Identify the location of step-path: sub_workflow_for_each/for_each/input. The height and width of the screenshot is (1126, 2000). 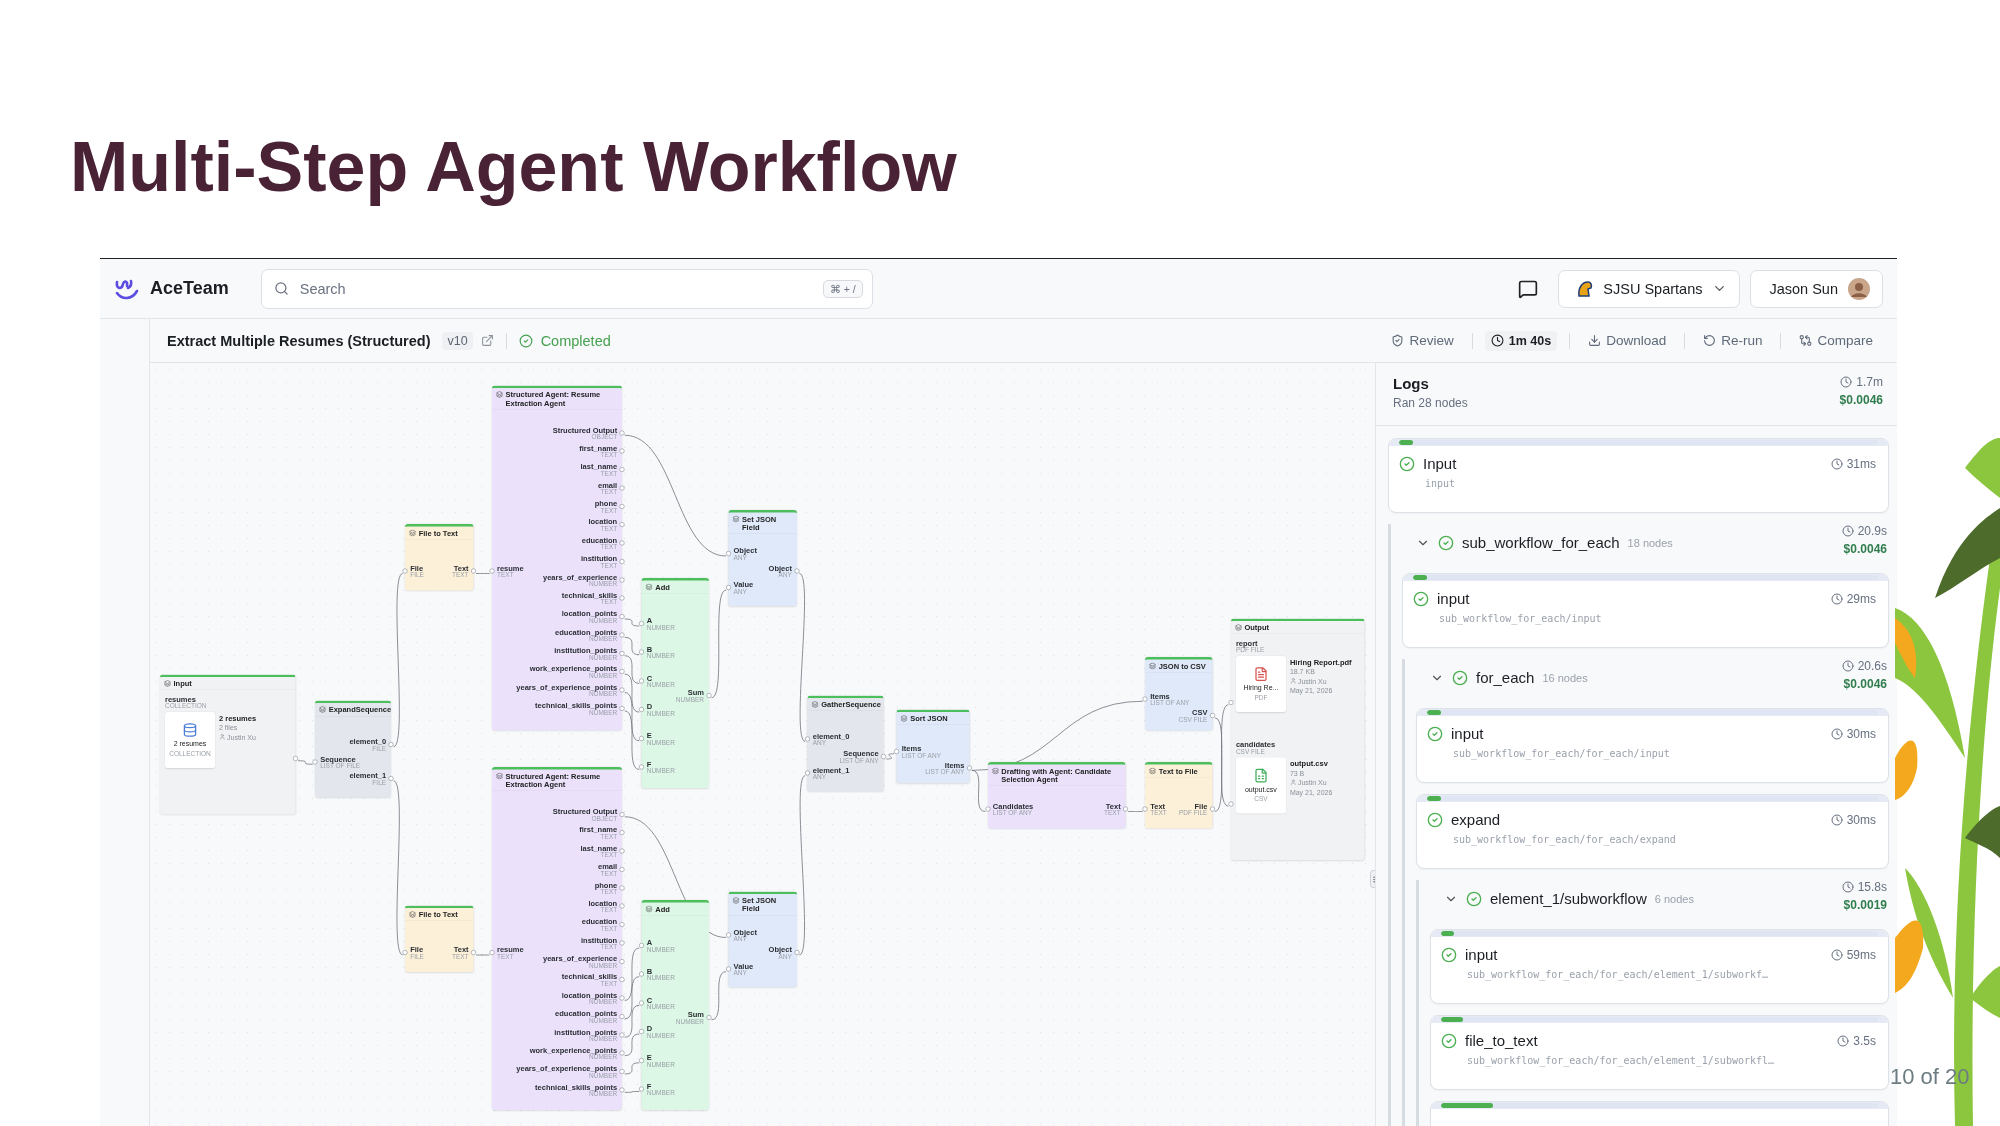
(1562, 753).